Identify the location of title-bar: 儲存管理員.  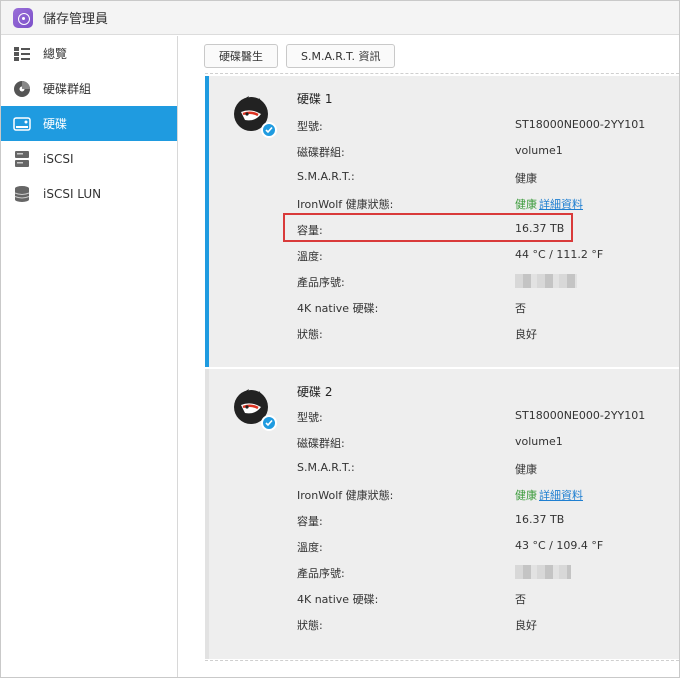
(340, 18).